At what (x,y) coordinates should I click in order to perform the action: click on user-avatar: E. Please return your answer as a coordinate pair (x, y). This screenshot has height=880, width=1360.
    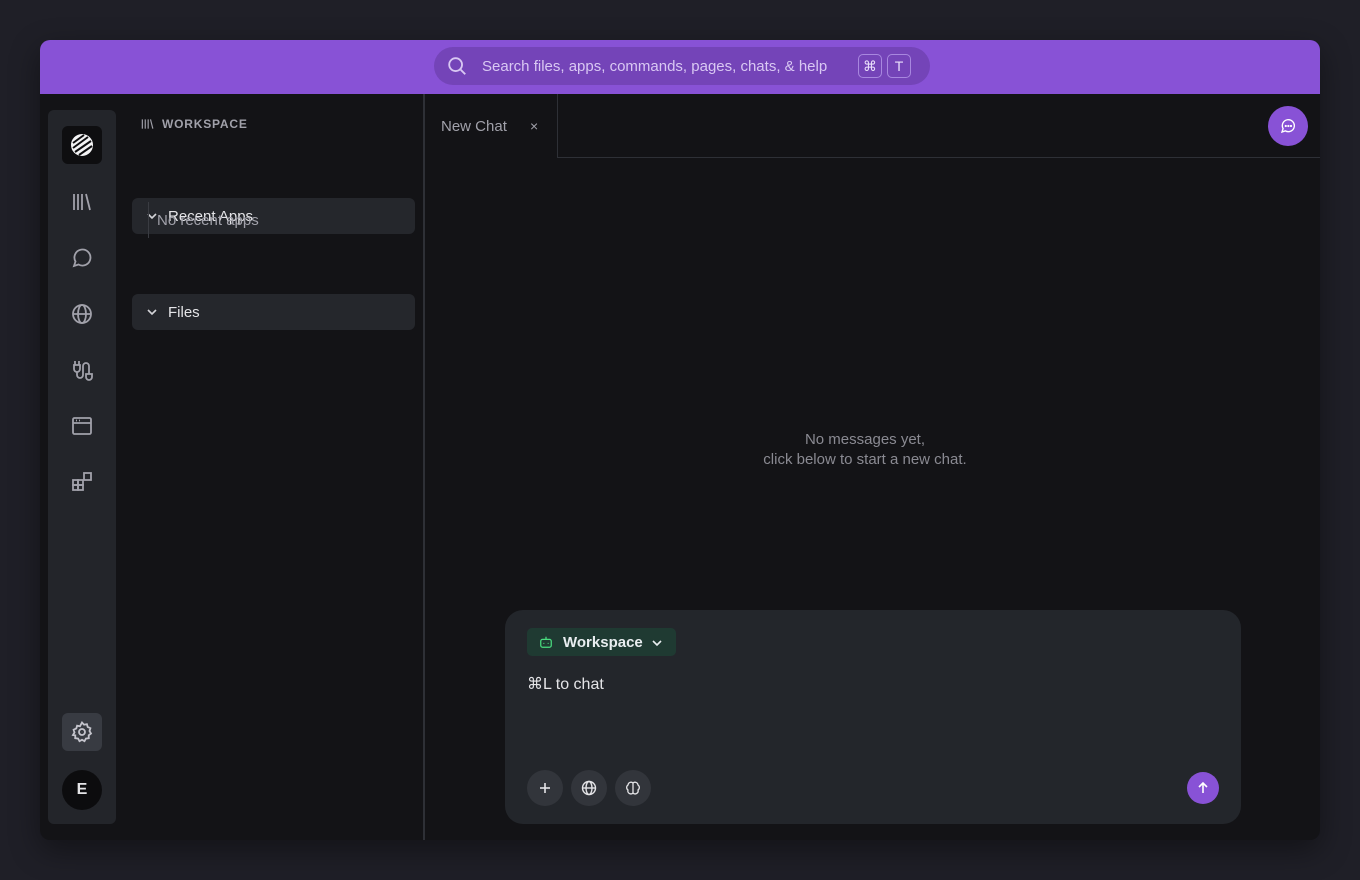
    Looking at the image, I should click on (82, 790).